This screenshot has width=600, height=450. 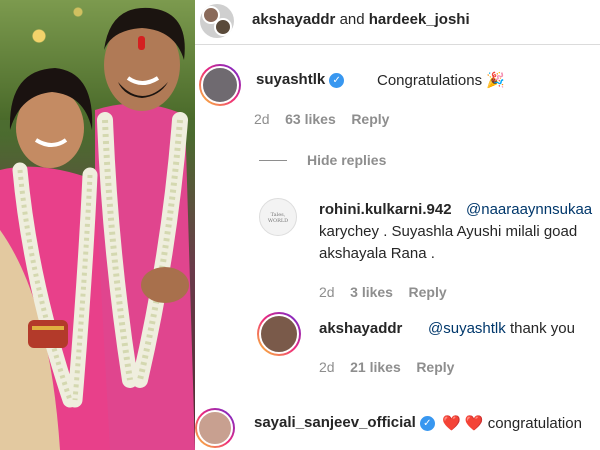 I want to click on header-user1: akshayaddr, so click(x=293, y=19).